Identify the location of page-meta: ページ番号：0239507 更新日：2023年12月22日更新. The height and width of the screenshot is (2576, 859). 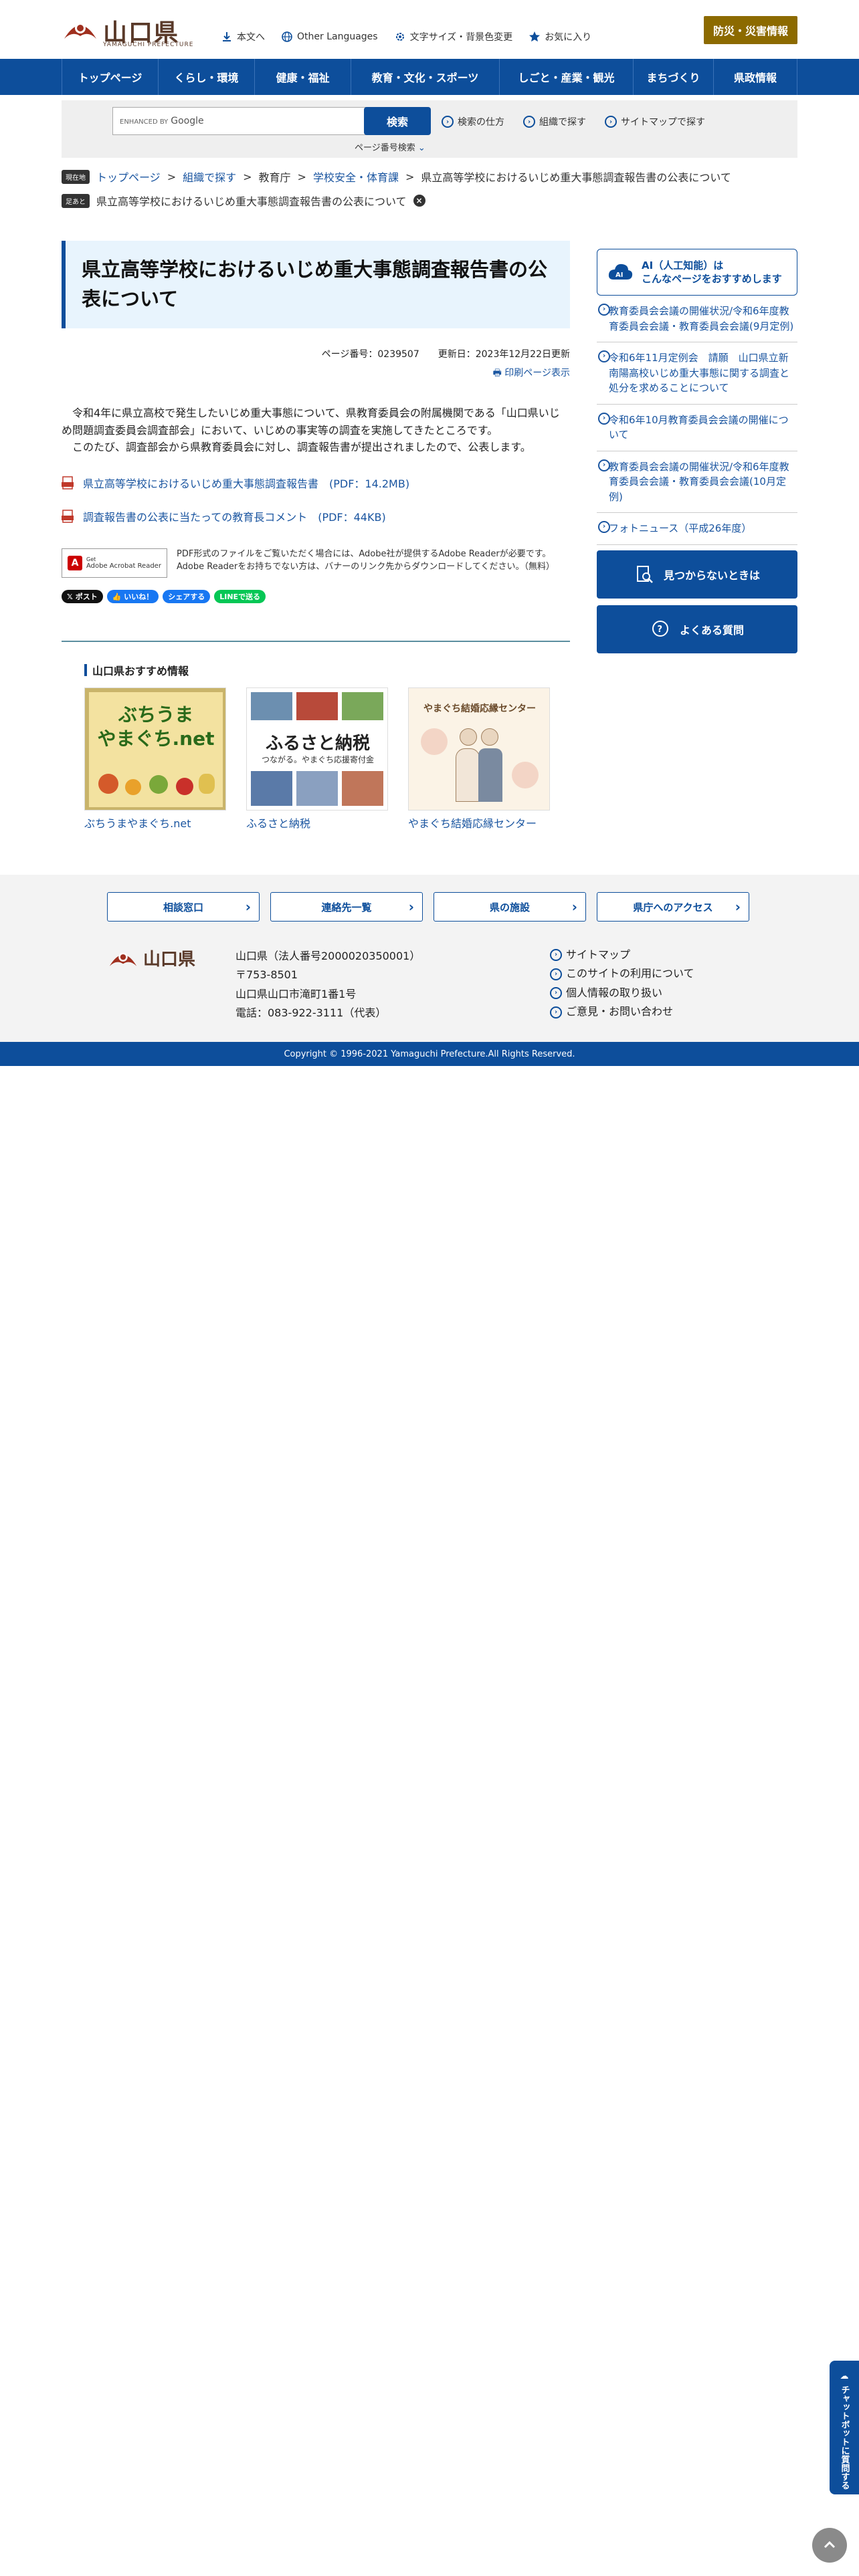
(445, 354).